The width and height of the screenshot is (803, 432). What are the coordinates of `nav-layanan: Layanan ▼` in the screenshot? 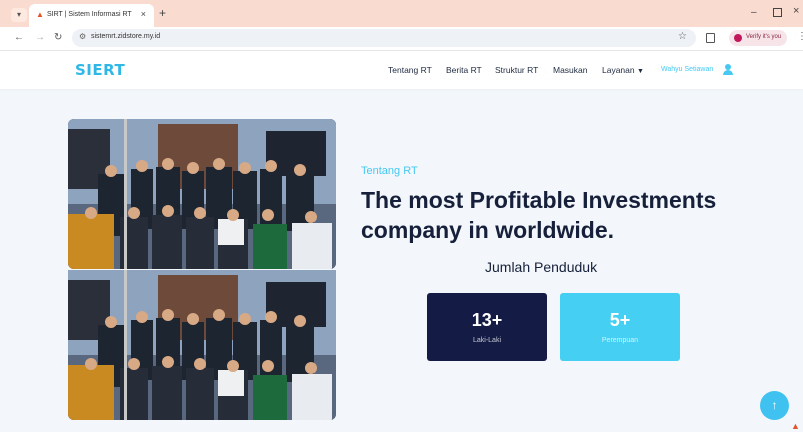 It's located at (623, 70).